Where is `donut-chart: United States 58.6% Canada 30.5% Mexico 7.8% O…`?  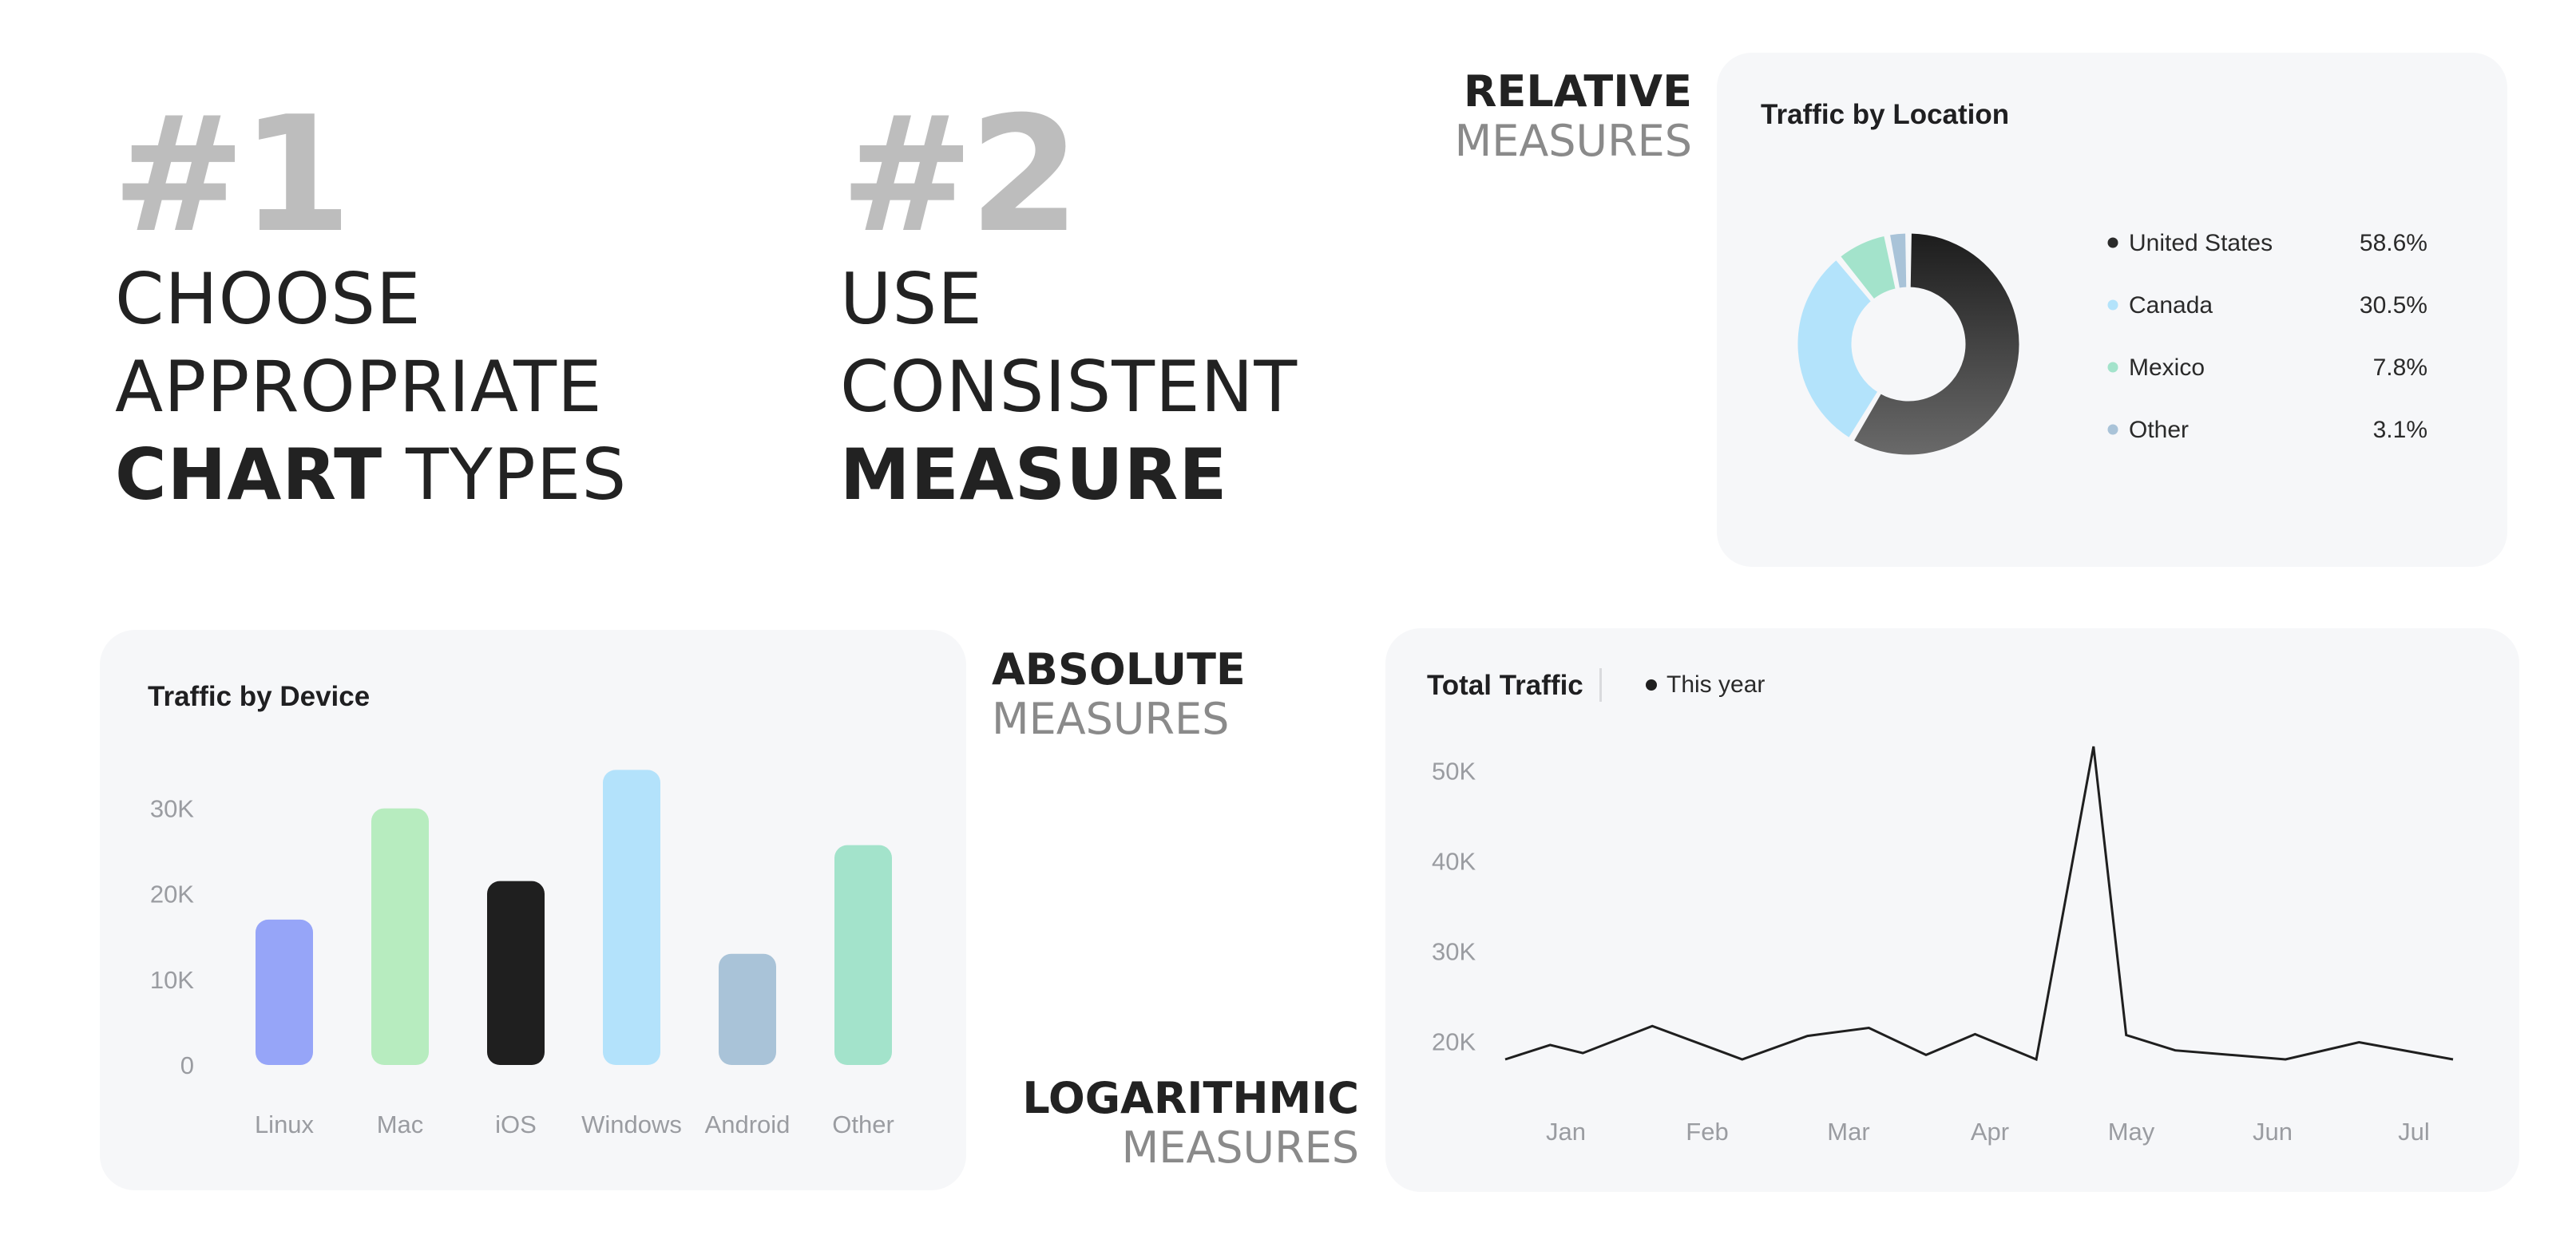
donut-chart: United States 58.6% Canada 30.5% Mexico 7.8% O… is located at coordinates (2111, 343).